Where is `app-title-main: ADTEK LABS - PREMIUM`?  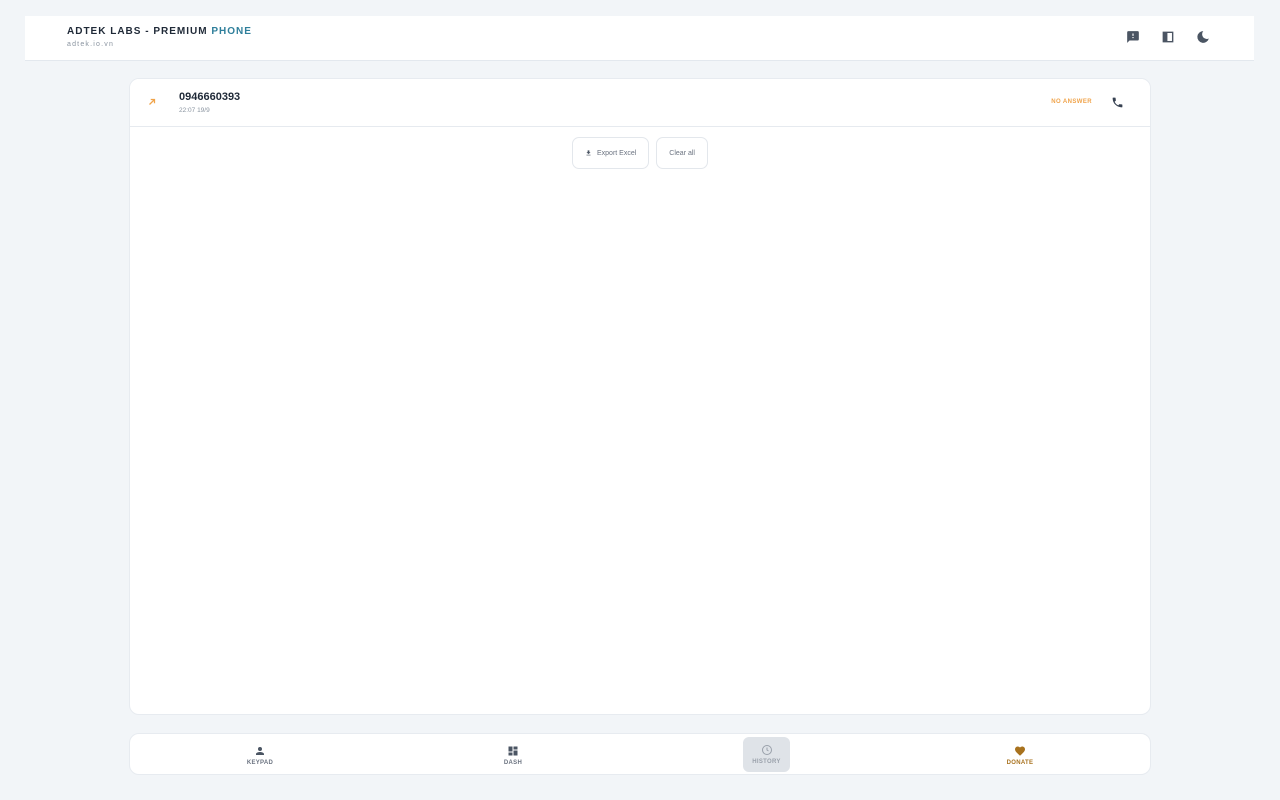
app-title-main: ADTEK LABS - PREMIUM is located at coordinates (139, 31).